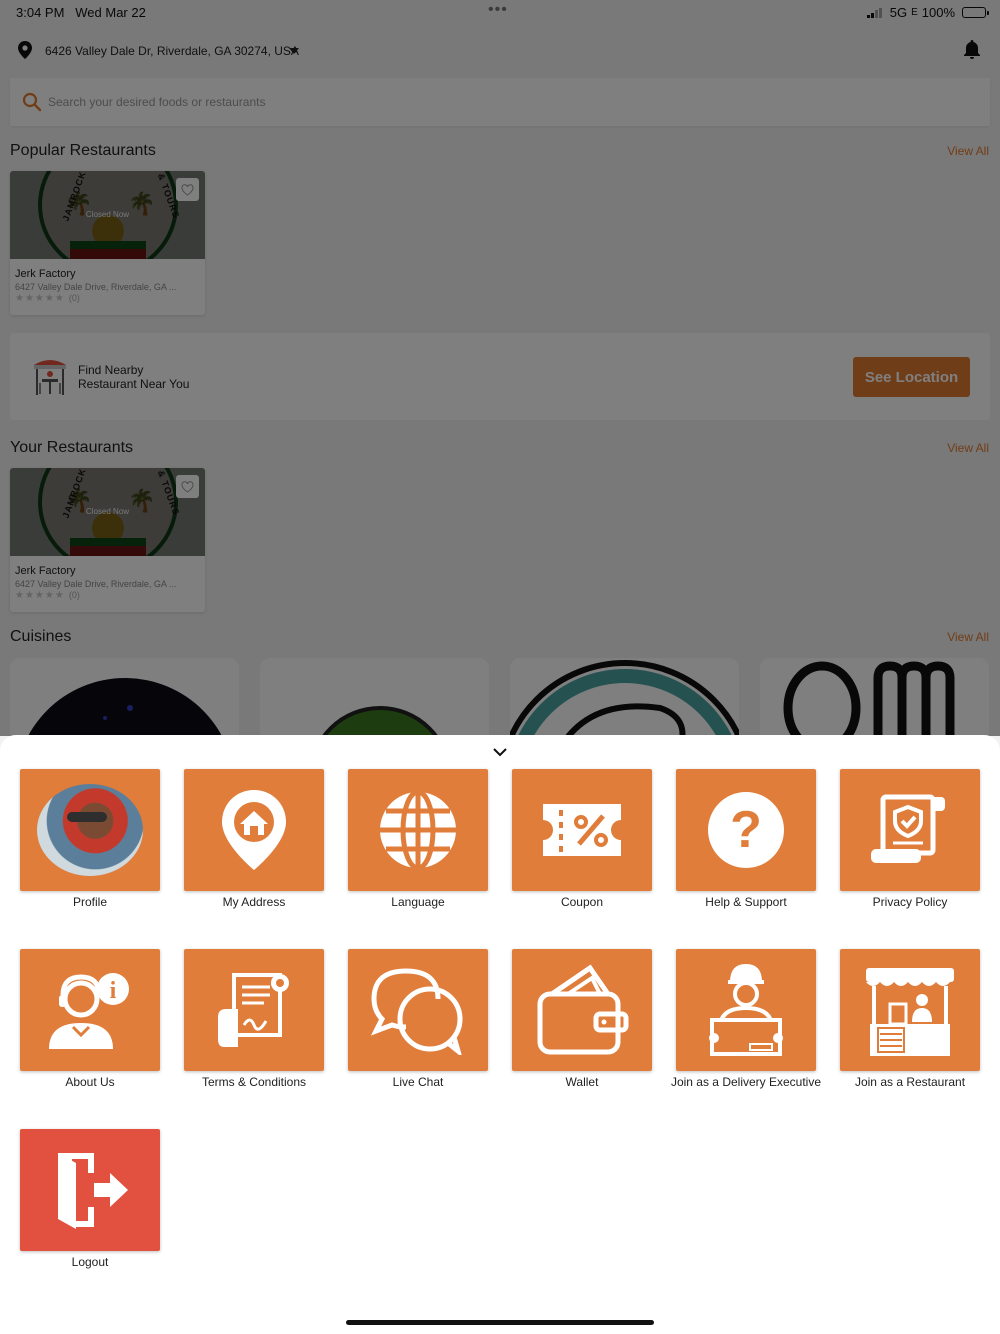  What do you see at coordinates (910, 1010) in the screenshot?
I see `restaurant-stall-icon` at bounding box center [910, 1010].